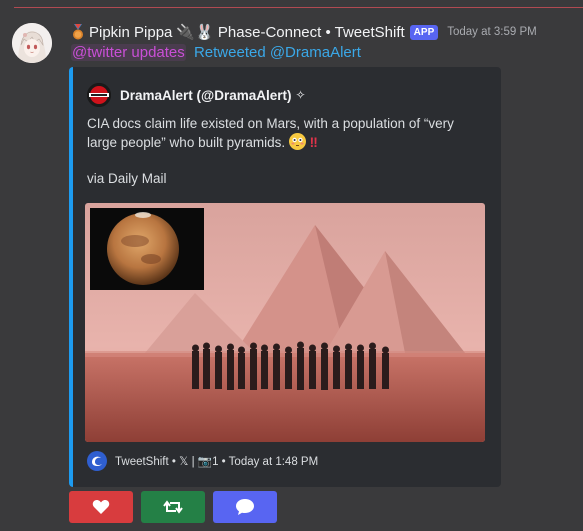 The height and width of the screenshot is (531, 583). I want to click on retweet-button, so click(173, 507).